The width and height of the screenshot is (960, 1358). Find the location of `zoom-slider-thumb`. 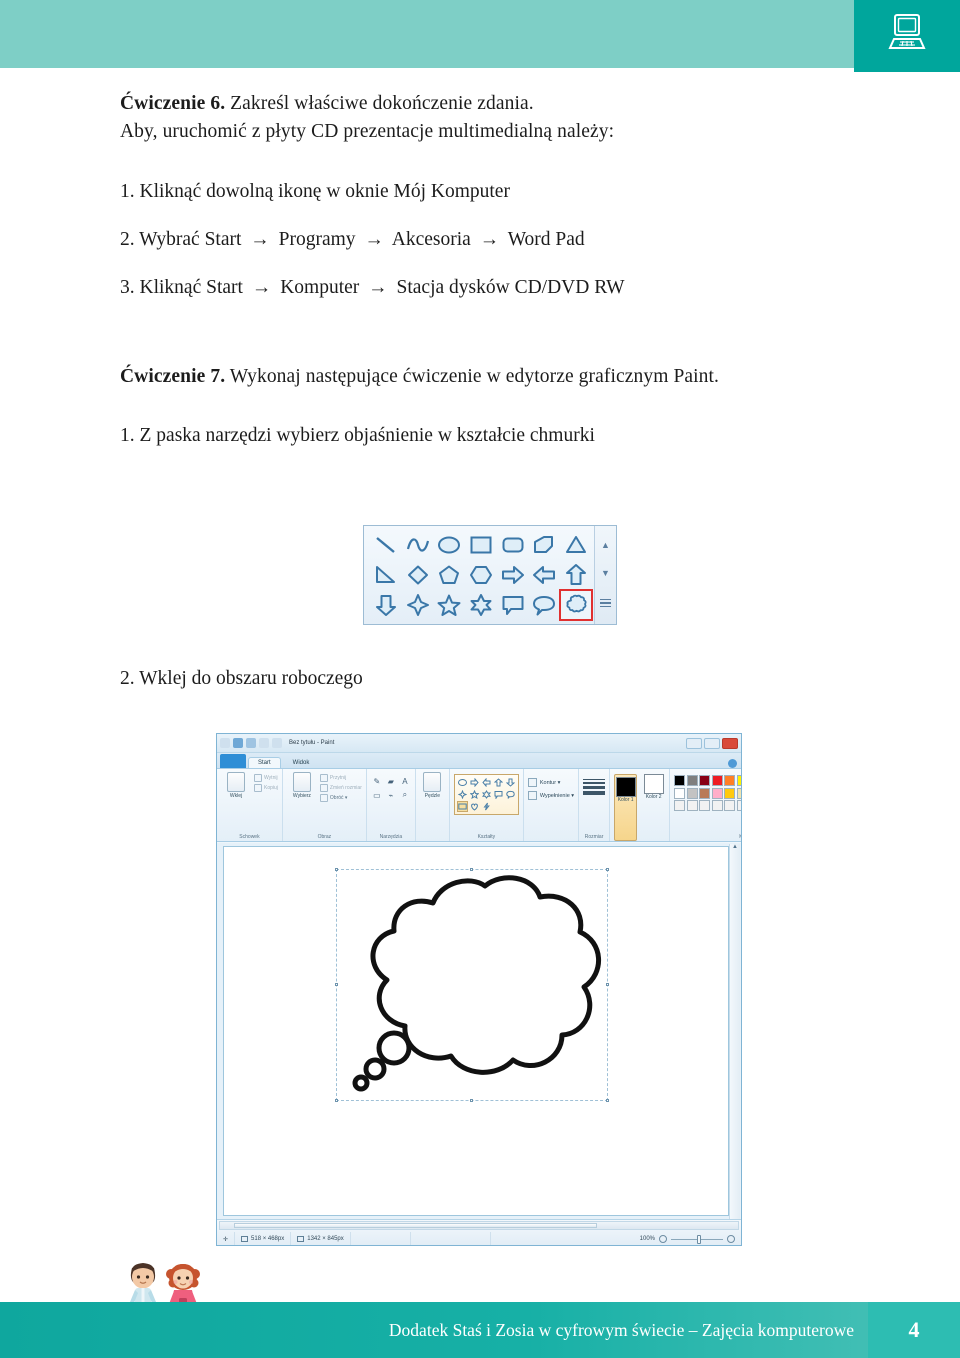

zoom-slider-thumb is located at coordinates (699, 1239).